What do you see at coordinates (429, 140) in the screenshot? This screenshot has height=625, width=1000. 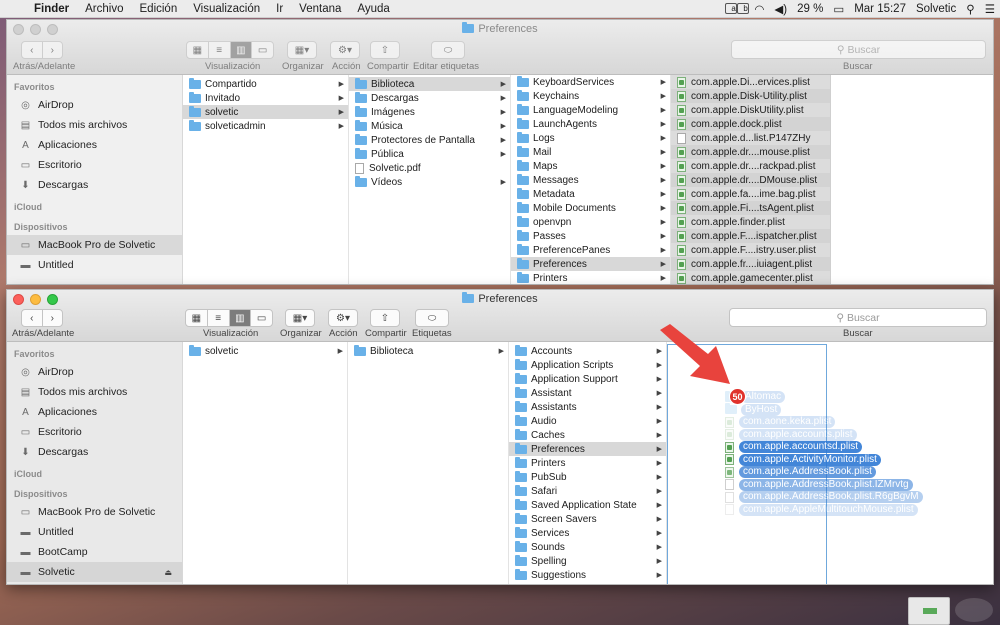 I see `list-item: Protectores de Pantalla ▶` at bounding box center [429, 140].